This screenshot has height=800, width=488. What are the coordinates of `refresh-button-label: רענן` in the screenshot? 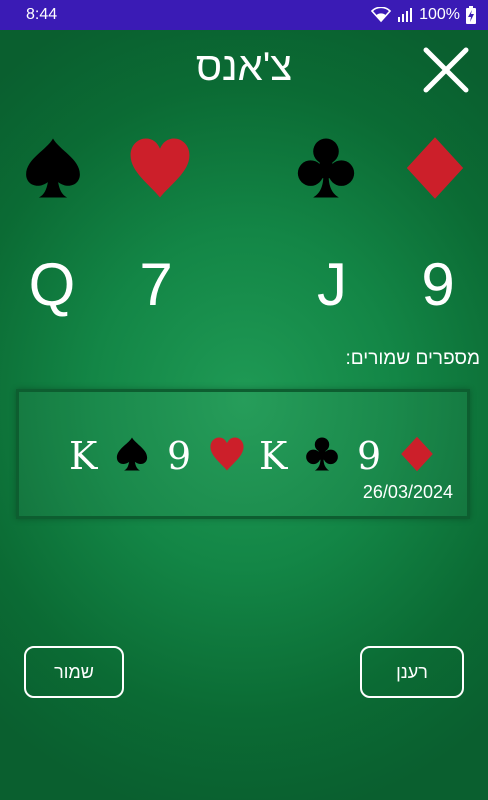 It's located at (412, 671).